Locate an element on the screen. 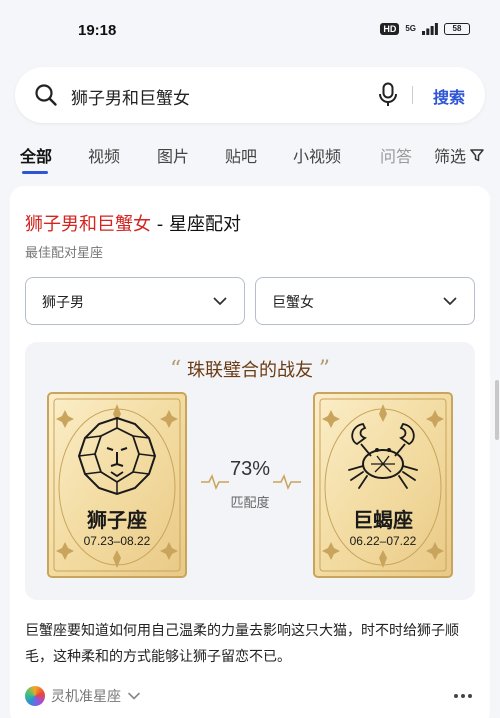 The image size is (500, 718). tab-images: 图片 is located at coordinates (173, 155).